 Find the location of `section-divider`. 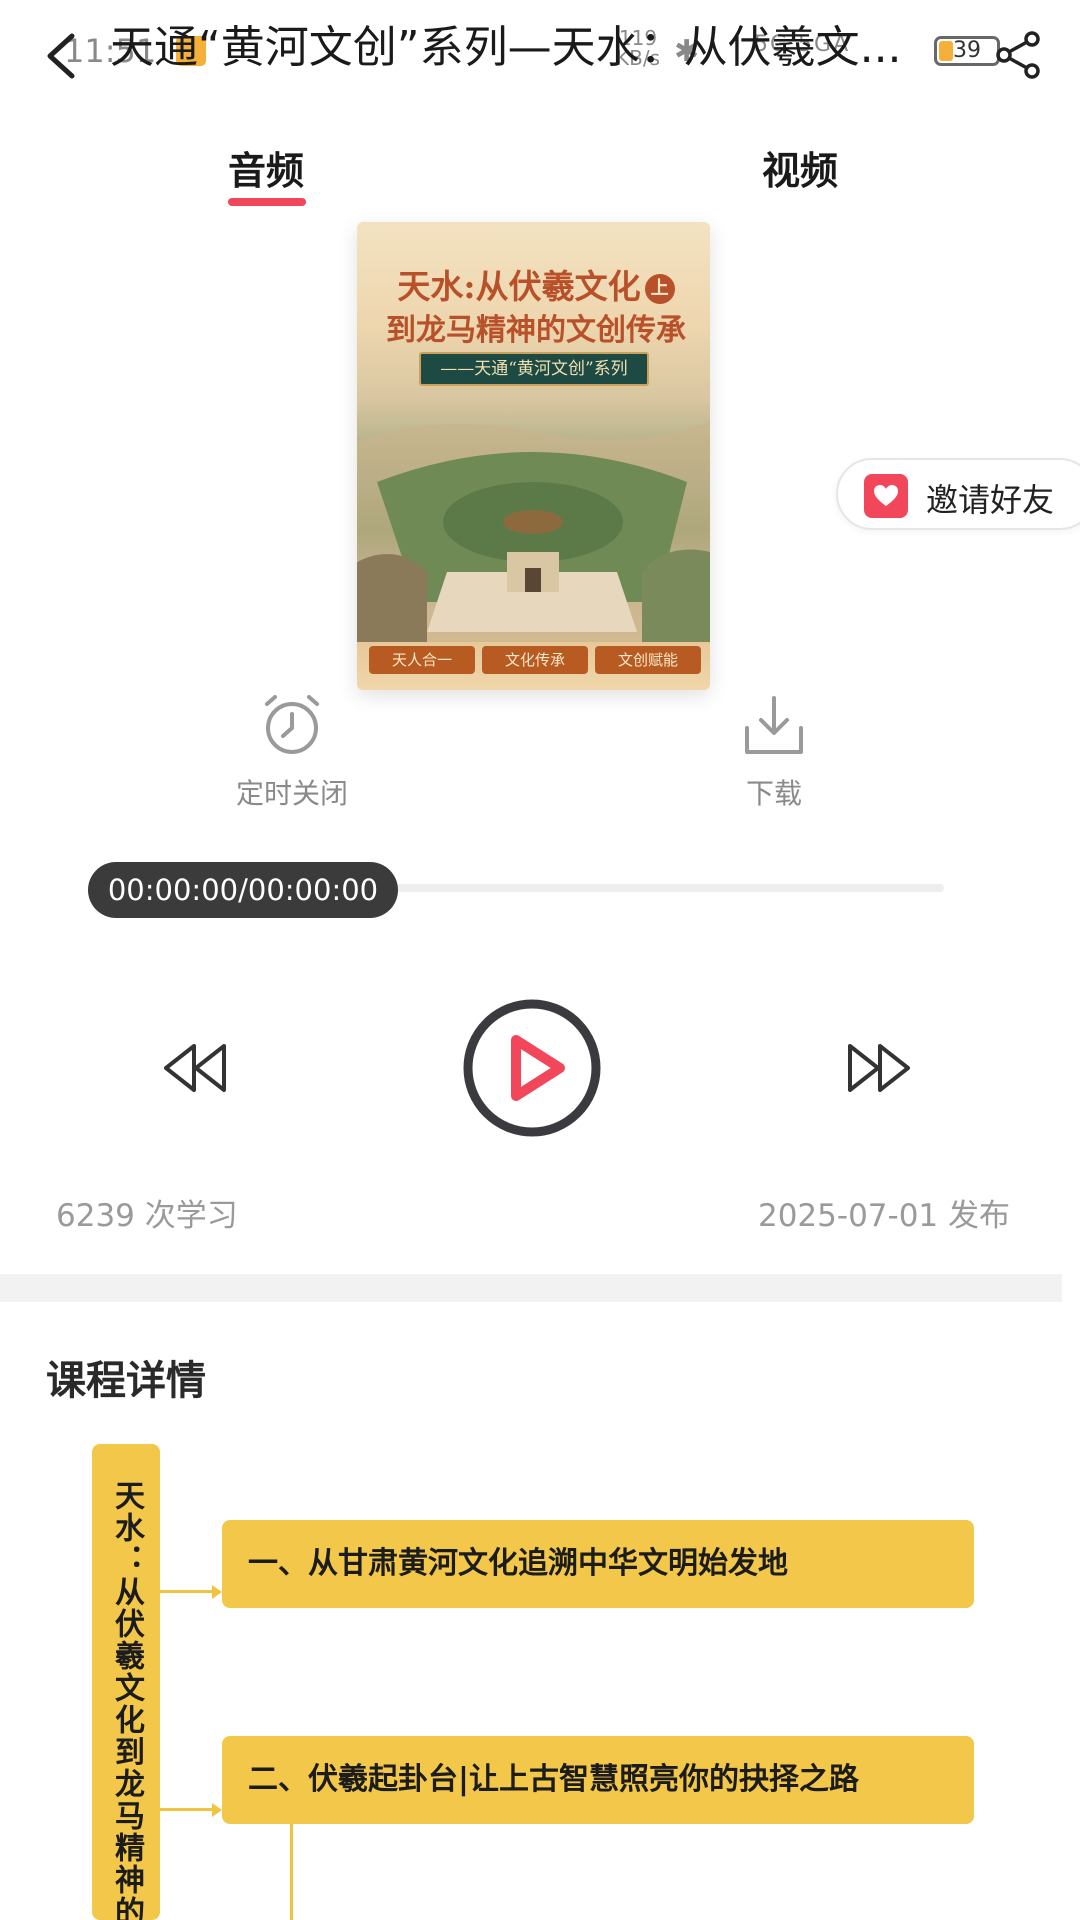

section-divider is located at coordinates (531, 1288).